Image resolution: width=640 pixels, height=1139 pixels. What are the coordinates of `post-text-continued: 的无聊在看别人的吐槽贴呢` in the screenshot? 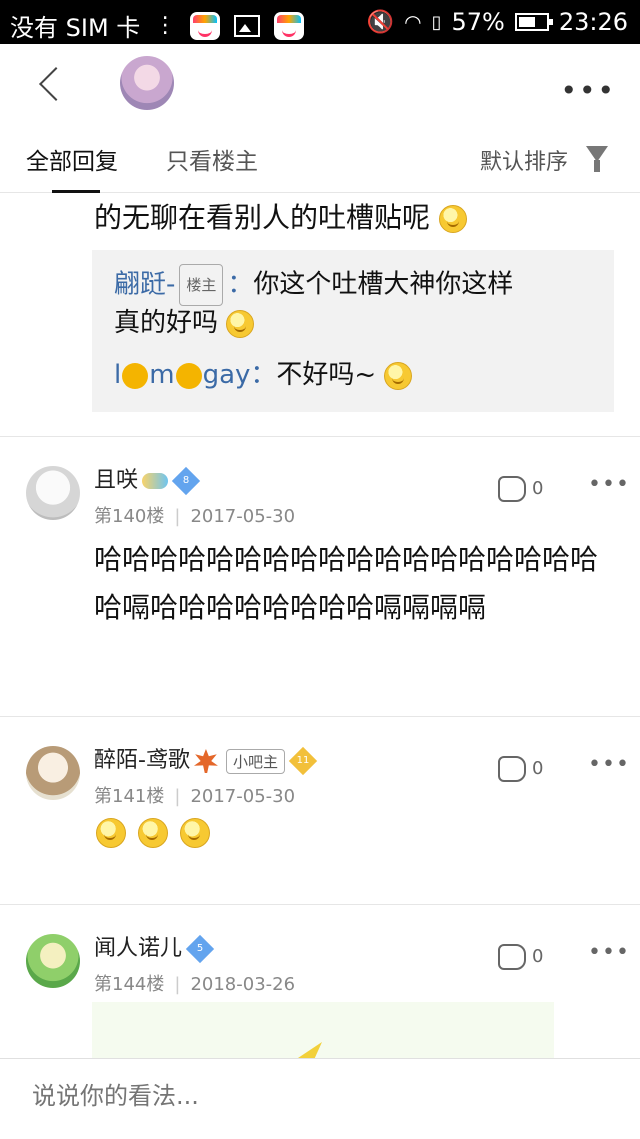 It's located at (280, 216).